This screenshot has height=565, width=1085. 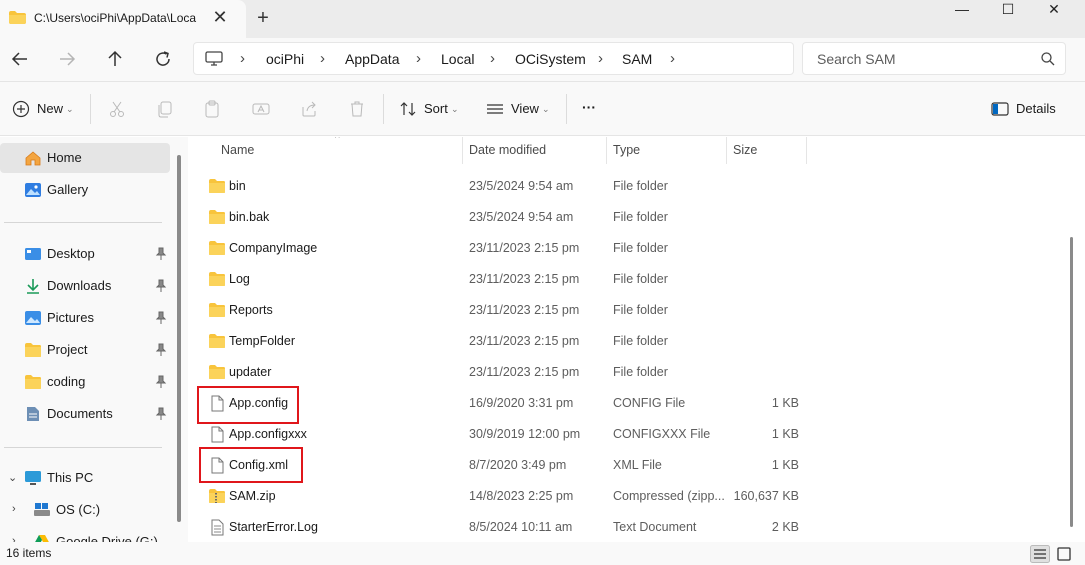 I want to click on details-button: Details, so click(x=1036, y=109).